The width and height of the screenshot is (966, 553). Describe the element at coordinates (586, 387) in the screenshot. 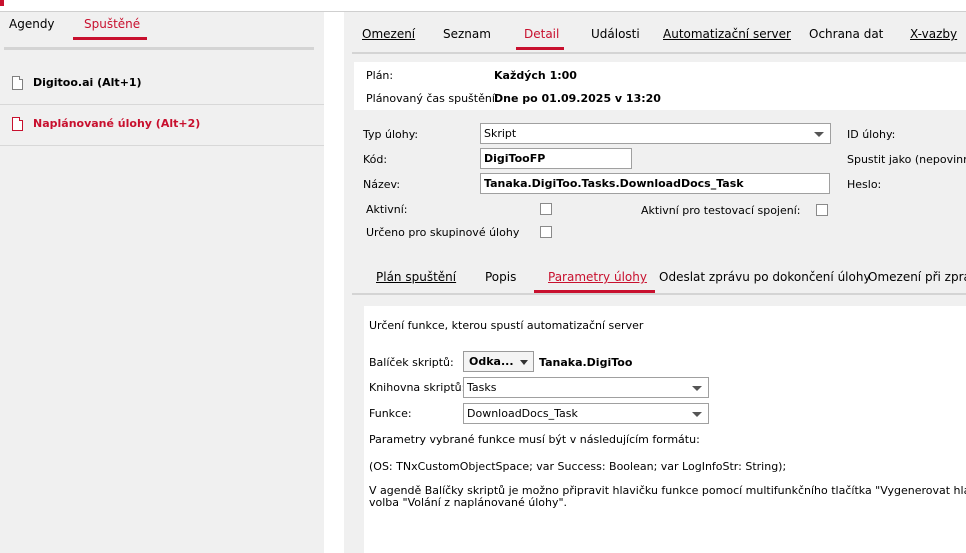

I see `library-select: Tasks` at that location.